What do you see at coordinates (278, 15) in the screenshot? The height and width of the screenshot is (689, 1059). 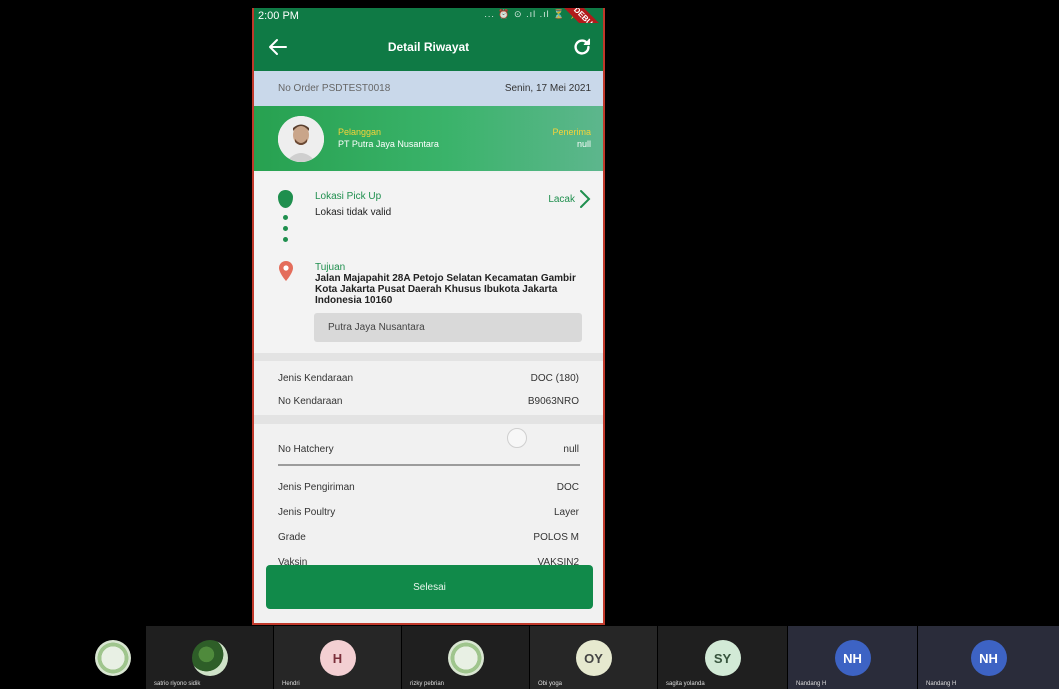 I see `status-time: 2:00 PM` at bounding box center [278, 15].